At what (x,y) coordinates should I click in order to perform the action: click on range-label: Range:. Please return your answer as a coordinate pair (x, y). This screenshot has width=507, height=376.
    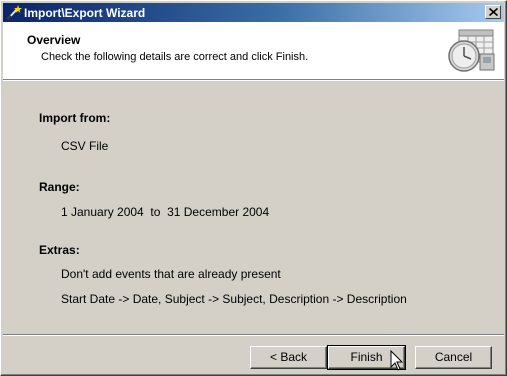
    Looking at the image, I should click on (59, 187).